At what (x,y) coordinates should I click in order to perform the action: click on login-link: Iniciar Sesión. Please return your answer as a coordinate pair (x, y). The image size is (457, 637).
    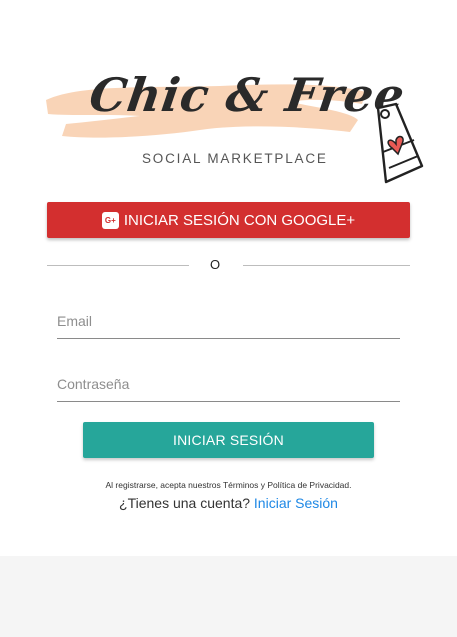
    Looking at the image, I should click on (296, 503).